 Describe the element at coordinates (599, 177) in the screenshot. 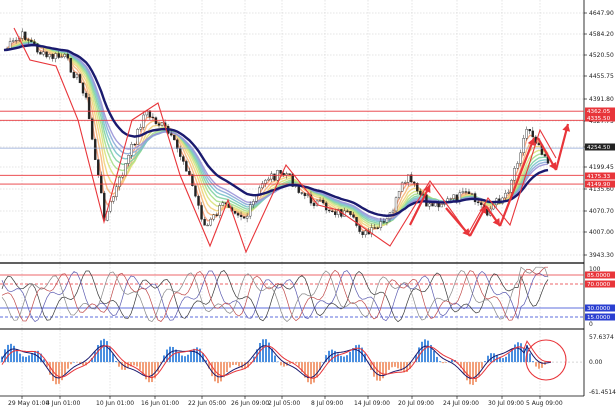

I see `price-tag-label: 4175.33` at that location.